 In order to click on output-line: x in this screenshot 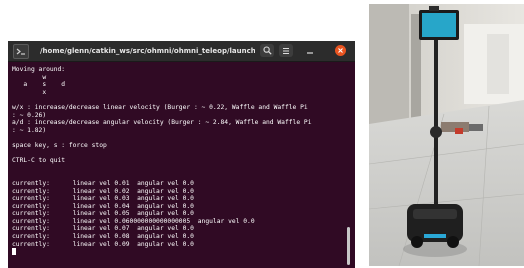, I will do `click(29, 92)`.